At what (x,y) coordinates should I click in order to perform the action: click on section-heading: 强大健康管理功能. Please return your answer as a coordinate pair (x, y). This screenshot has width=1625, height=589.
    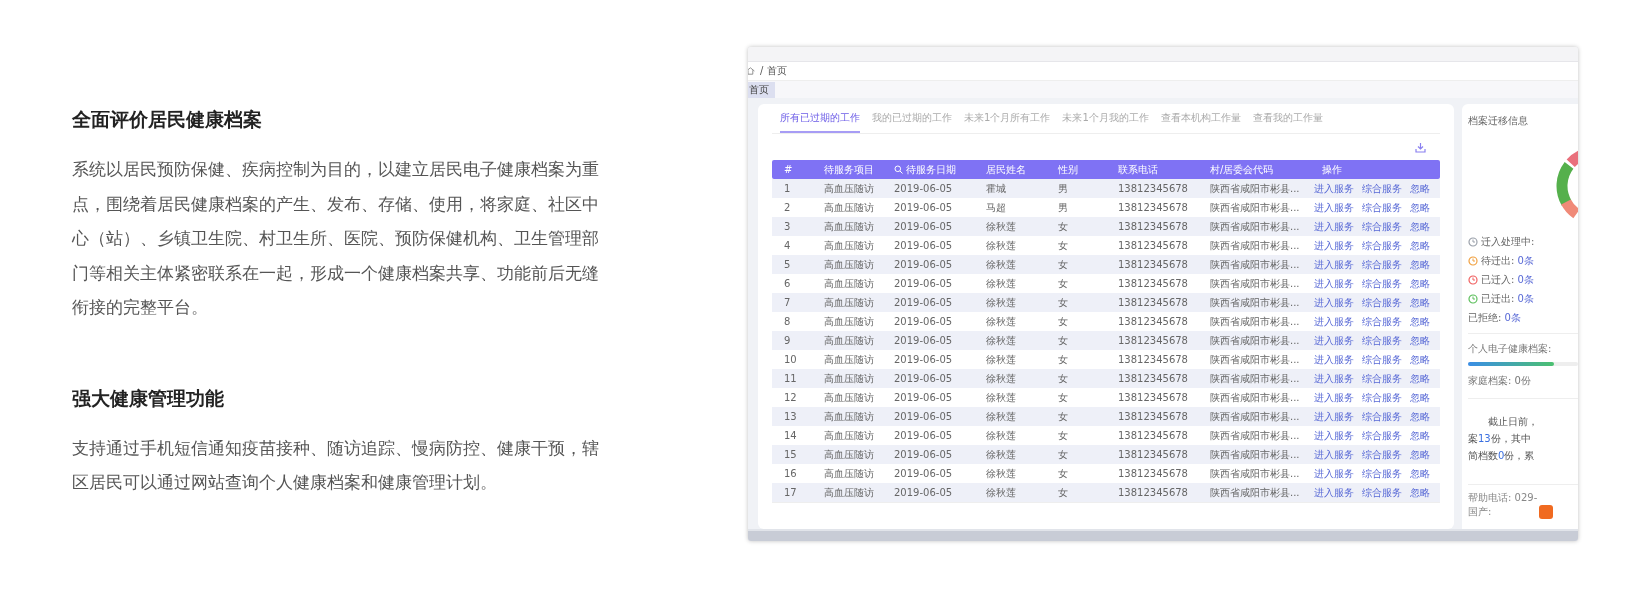
    Looking at the image, I should click on (148, 398).